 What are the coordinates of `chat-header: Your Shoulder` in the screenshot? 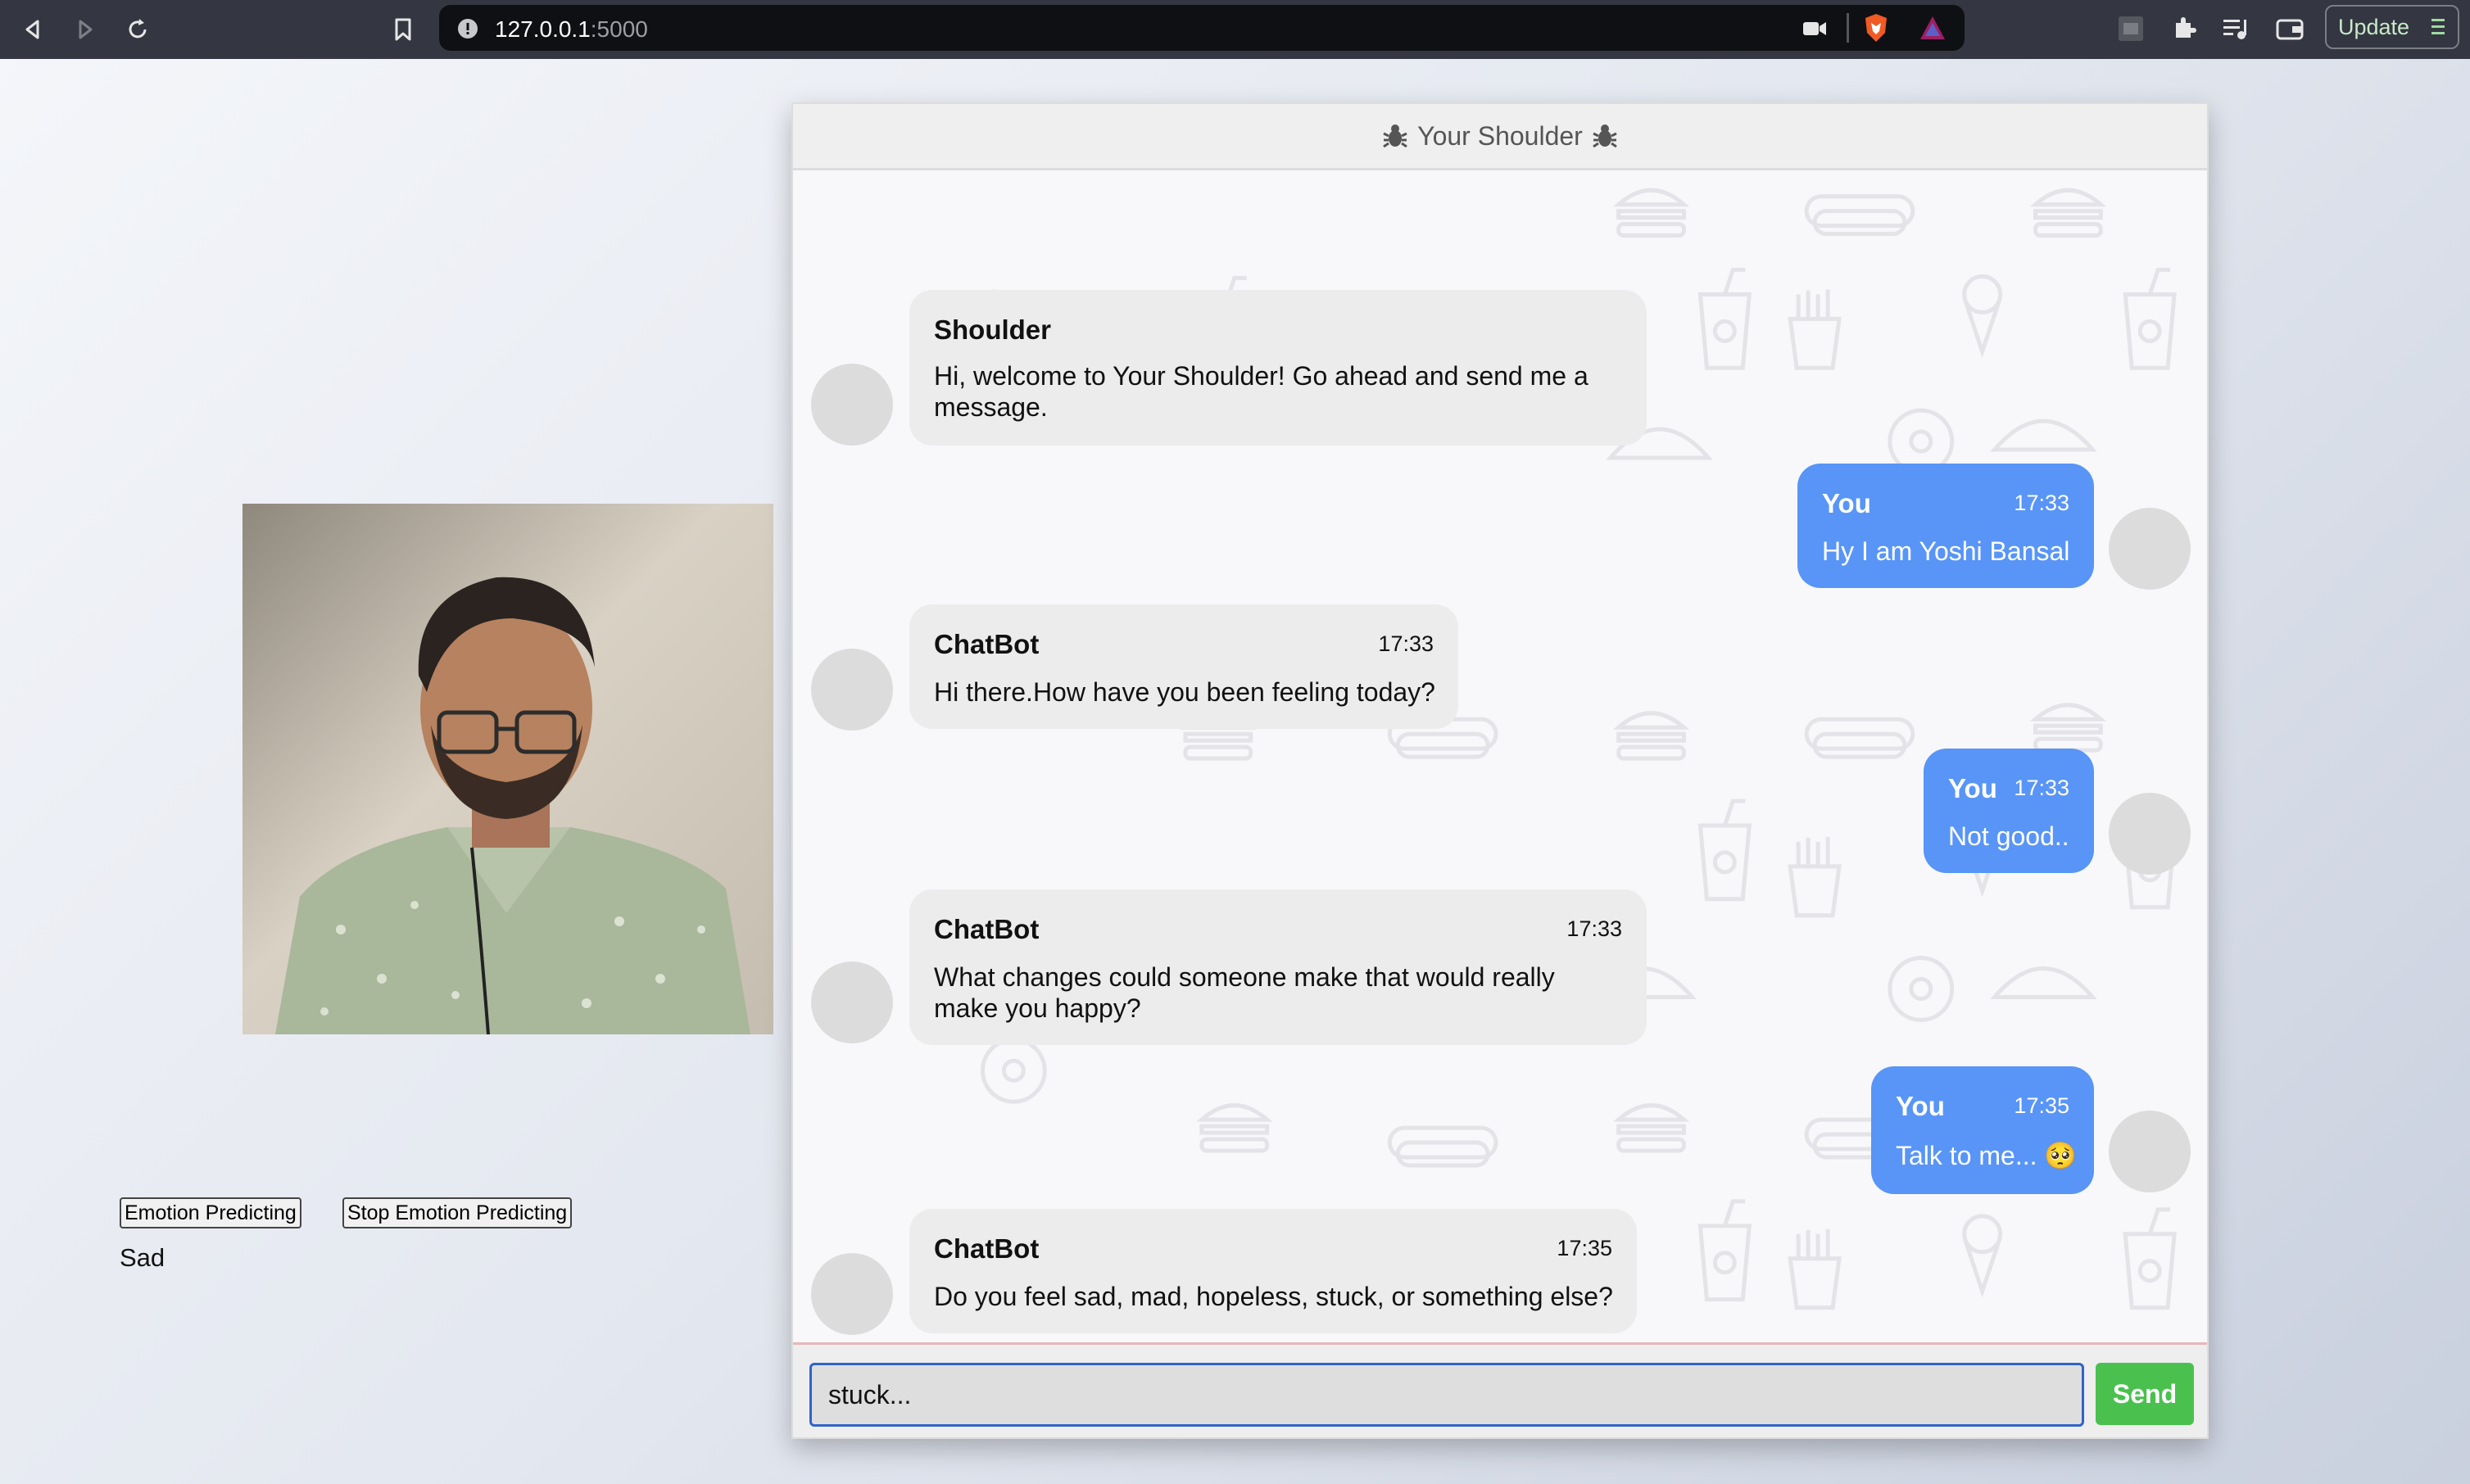 It's located at (1500, 137).